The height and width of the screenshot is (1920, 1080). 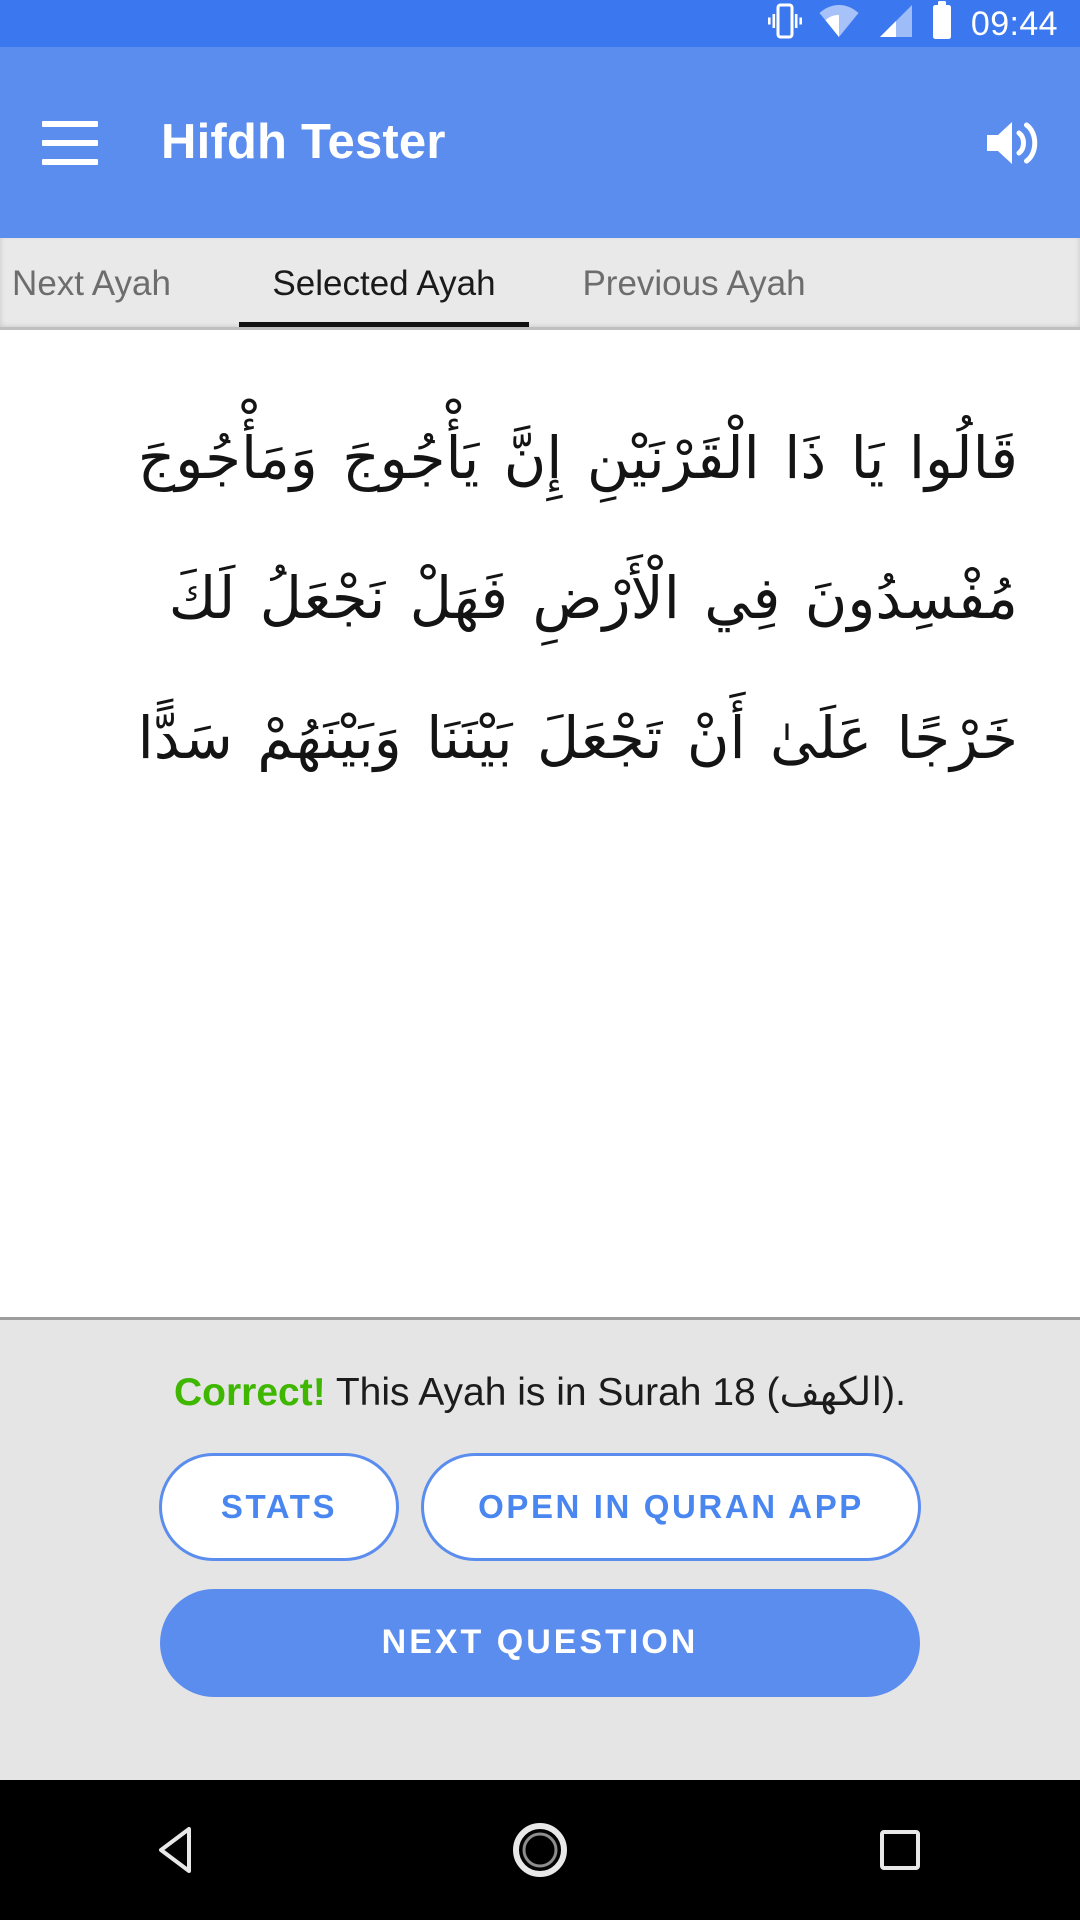 What do you see at coordinates (279, 1506) in the screenshot?
I see `stats-button: STATS` at bounding box center [279, 1506].